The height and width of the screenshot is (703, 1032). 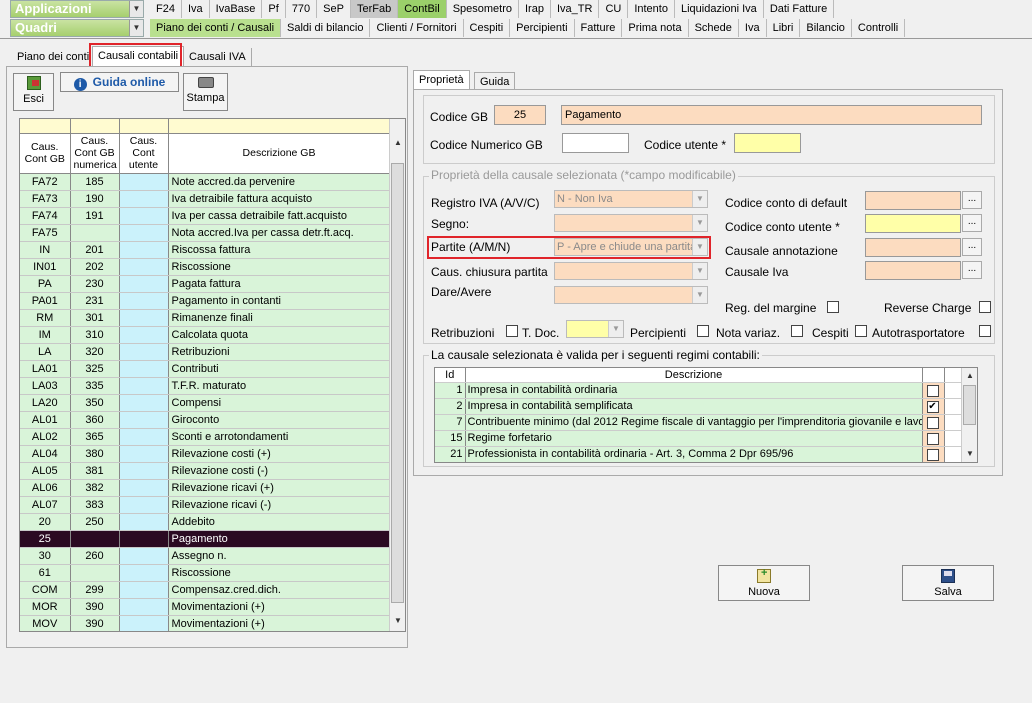 What do you see at coordinates (797, 331) in the screenshot?
I see `nota-variazione-checkbox` at bounding box center [797, 331].